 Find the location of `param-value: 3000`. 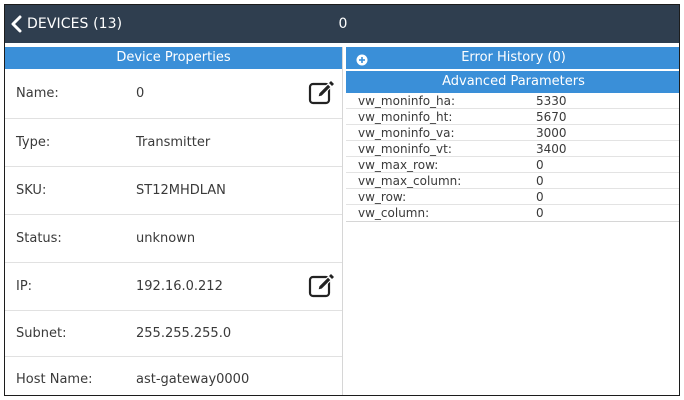

param-value: 3000 is located at coordinates (551, 133).